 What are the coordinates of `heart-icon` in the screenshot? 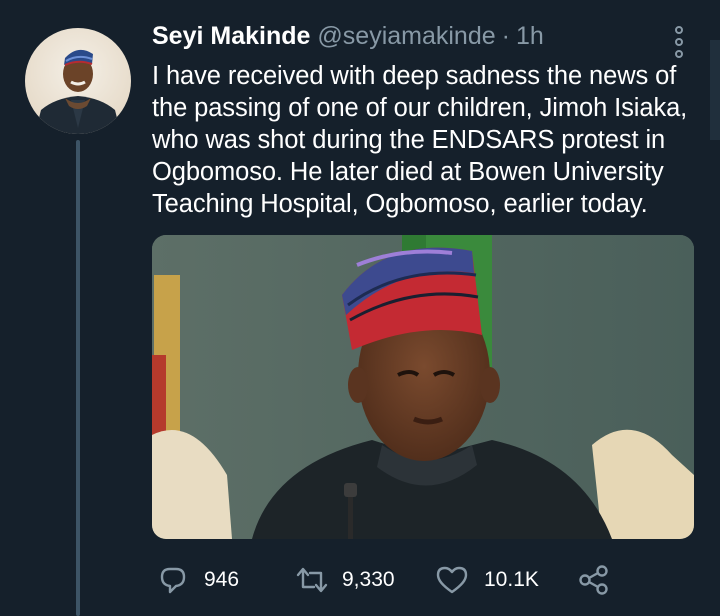 It's located at (452, 580).